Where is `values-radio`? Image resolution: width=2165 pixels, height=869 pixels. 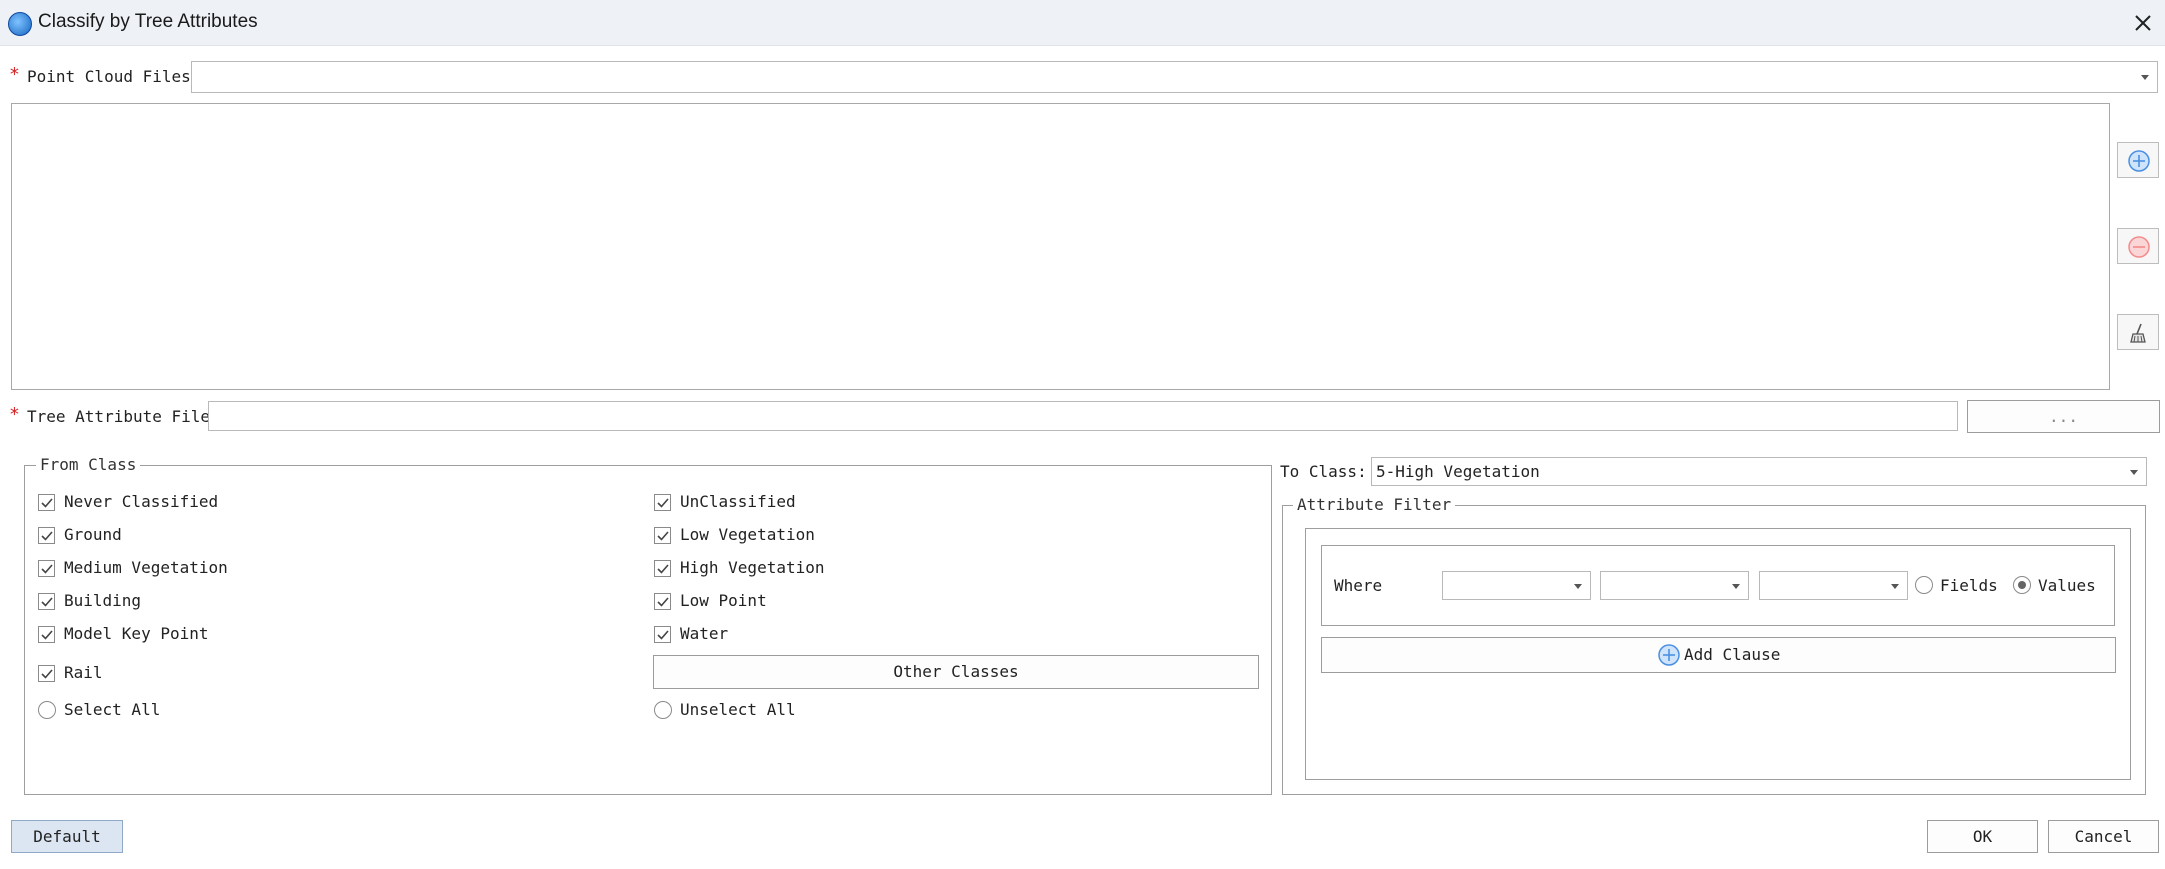 values-radio is located at coordinates (2022, 585).